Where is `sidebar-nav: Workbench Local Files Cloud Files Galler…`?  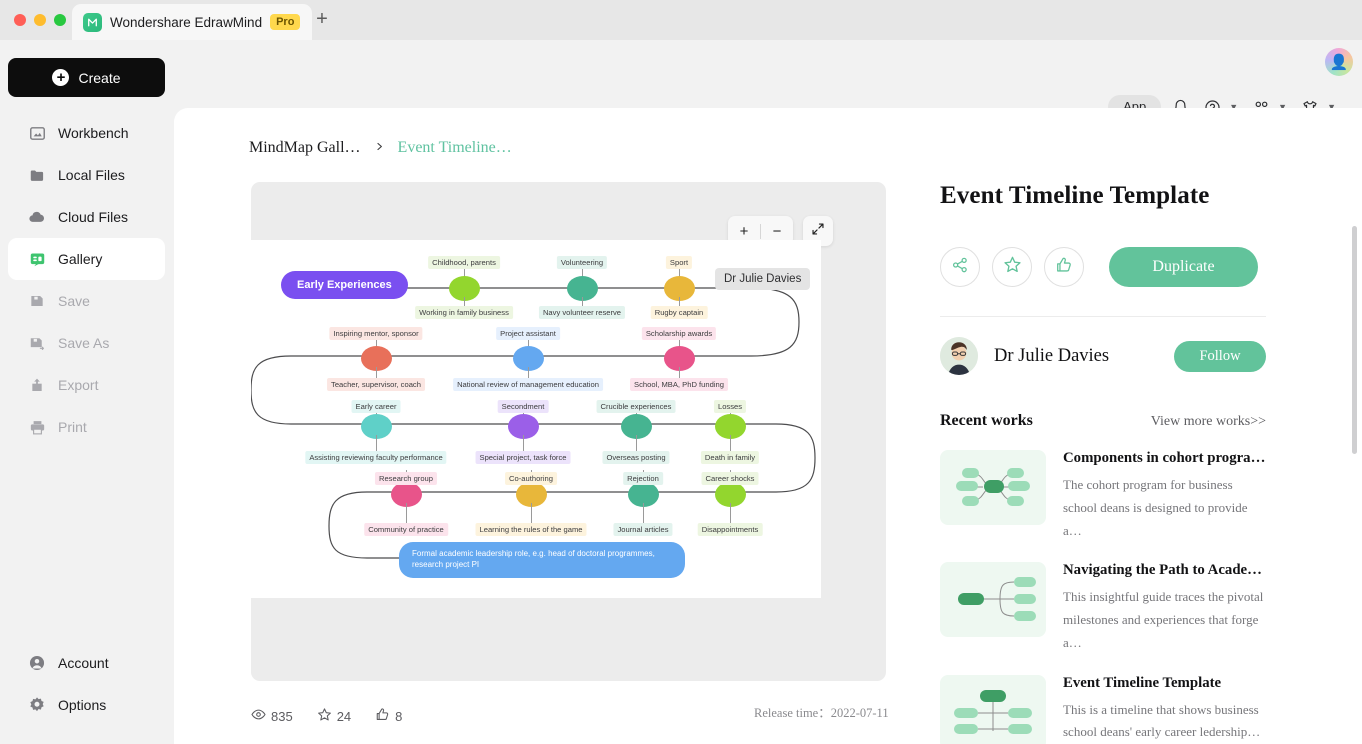 sidebar-nav: Workbench Local Files Cloud Files Galler… is located at coordinates (86, 280).